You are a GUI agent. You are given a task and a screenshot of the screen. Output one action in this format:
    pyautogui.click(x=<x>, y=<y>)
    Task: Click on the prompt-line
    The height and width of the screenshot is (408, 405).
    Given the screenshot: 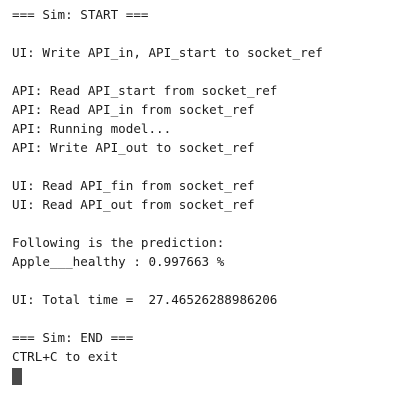 What is the action you would take?
    pyautogui.click(x=208, y=375)
    